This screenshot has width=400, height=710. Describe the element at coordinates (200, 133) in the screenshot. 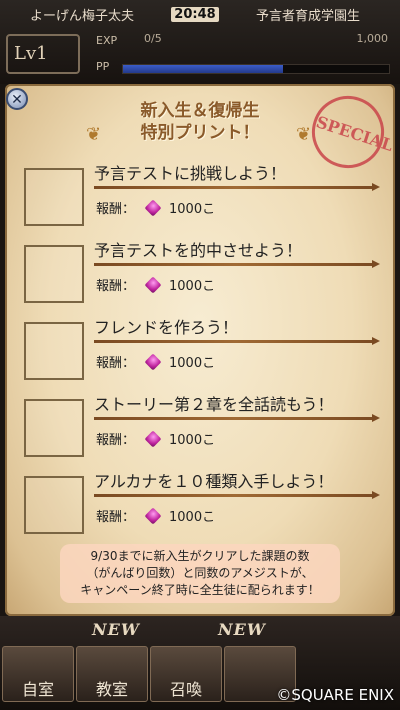

I see `title-line-2: 特別プリント！` at that location.